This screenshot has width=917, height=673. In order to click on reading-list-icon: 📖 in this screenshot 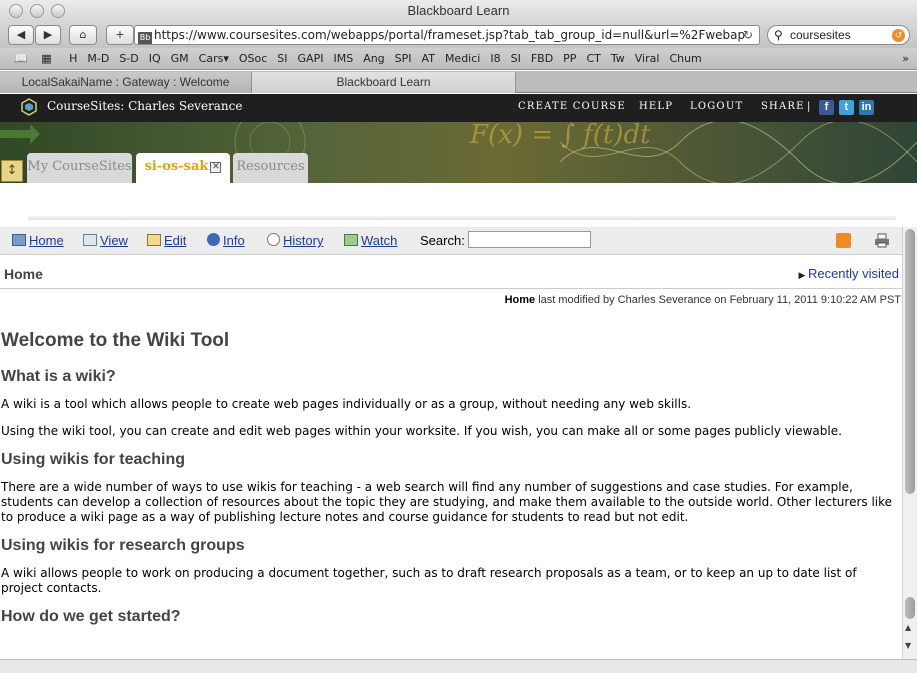, I will do `click(21, 59)`.